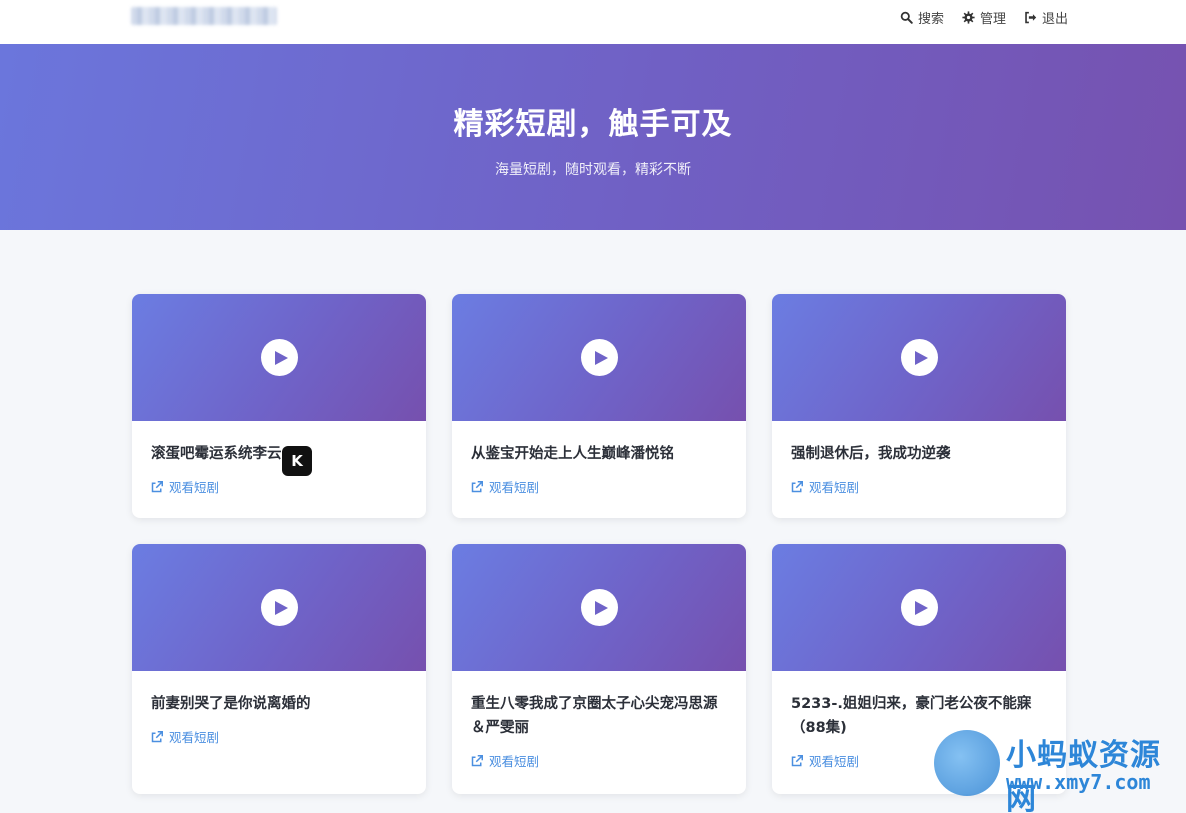 This screenshot has height=813, width=1186. I want to click on nav-manage: 管理, so click(984, 17).